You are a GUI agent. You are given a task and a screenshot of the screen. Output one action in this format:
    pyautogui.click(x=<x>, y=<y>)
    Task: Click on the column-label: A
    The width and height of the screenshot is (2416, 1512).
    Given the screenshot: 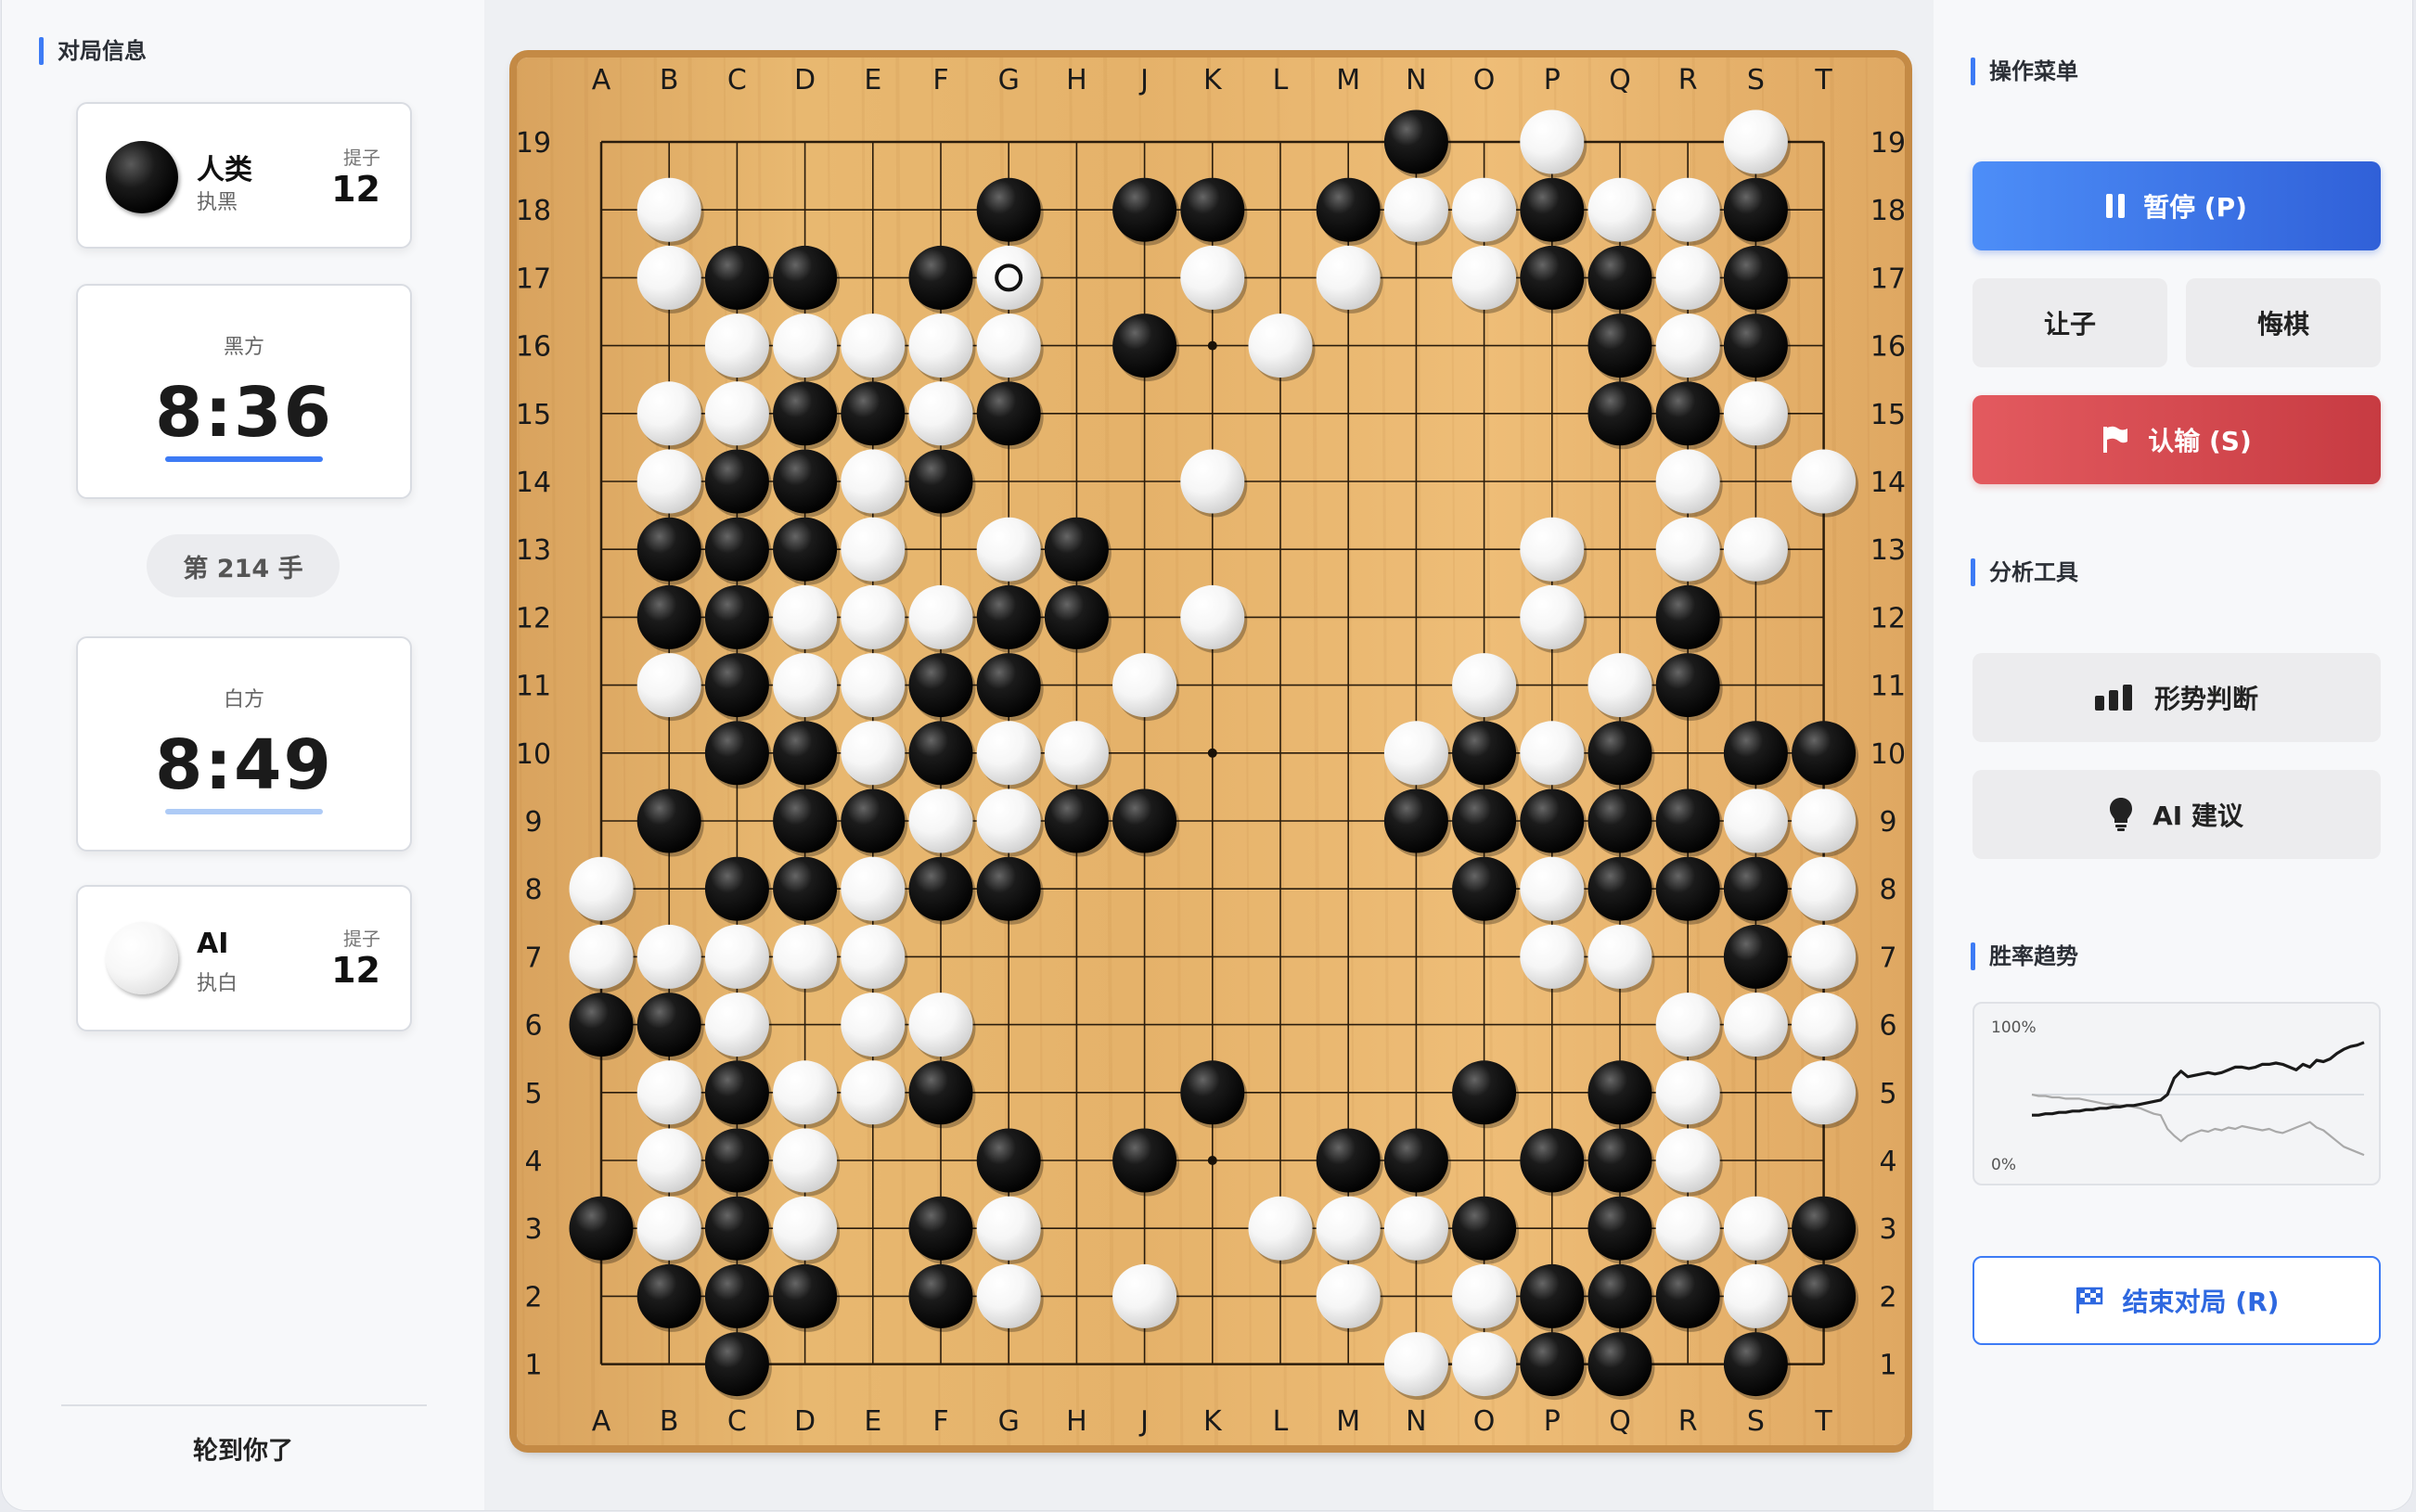 What is the action you would take?
    pyautogui.click(x=601, y=1422)
    